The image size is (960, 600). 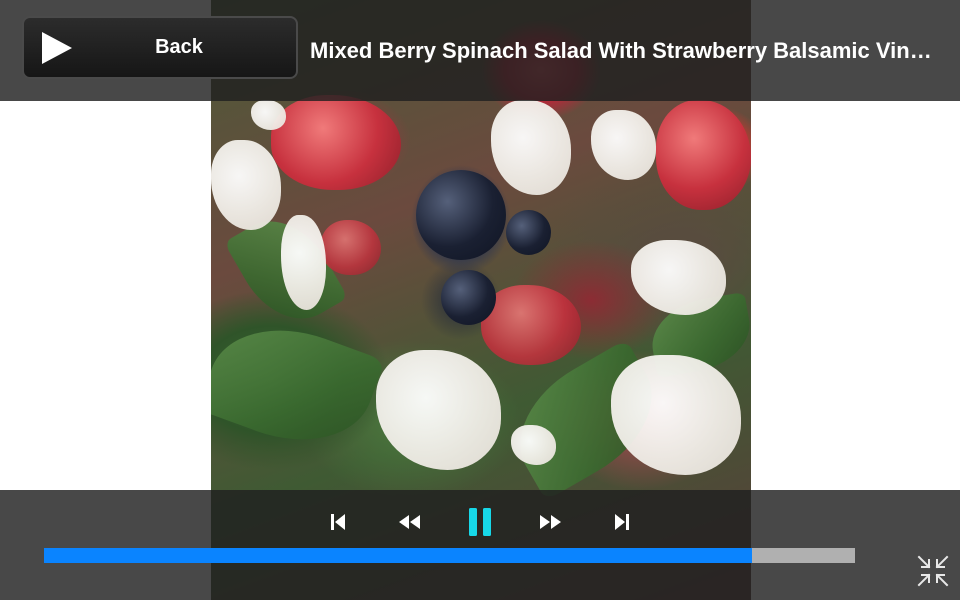 I want to click on back-button-label: Back, so click(x=179, y=47).